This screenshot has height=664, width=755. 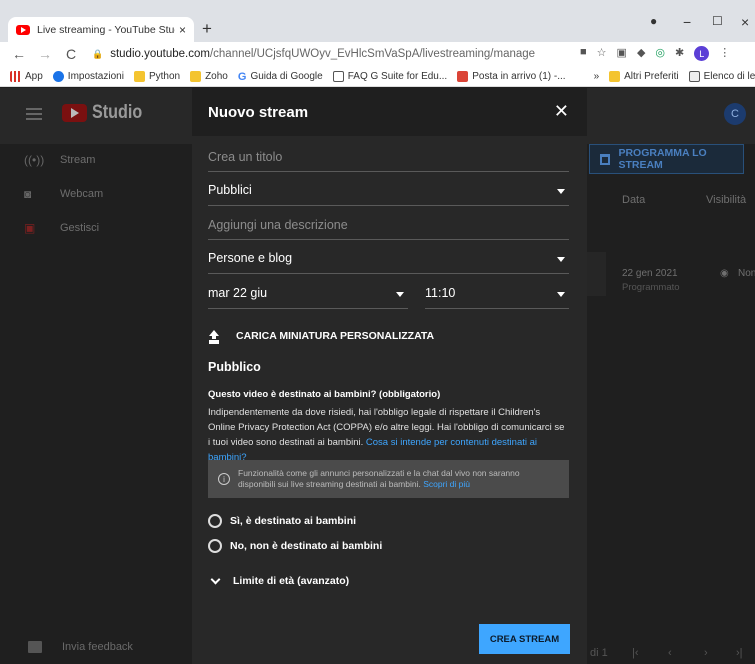 What do you see at coordinates (242, 76) in the screenshot?
I see `google-icon: G` at bounding box center [242, 76].